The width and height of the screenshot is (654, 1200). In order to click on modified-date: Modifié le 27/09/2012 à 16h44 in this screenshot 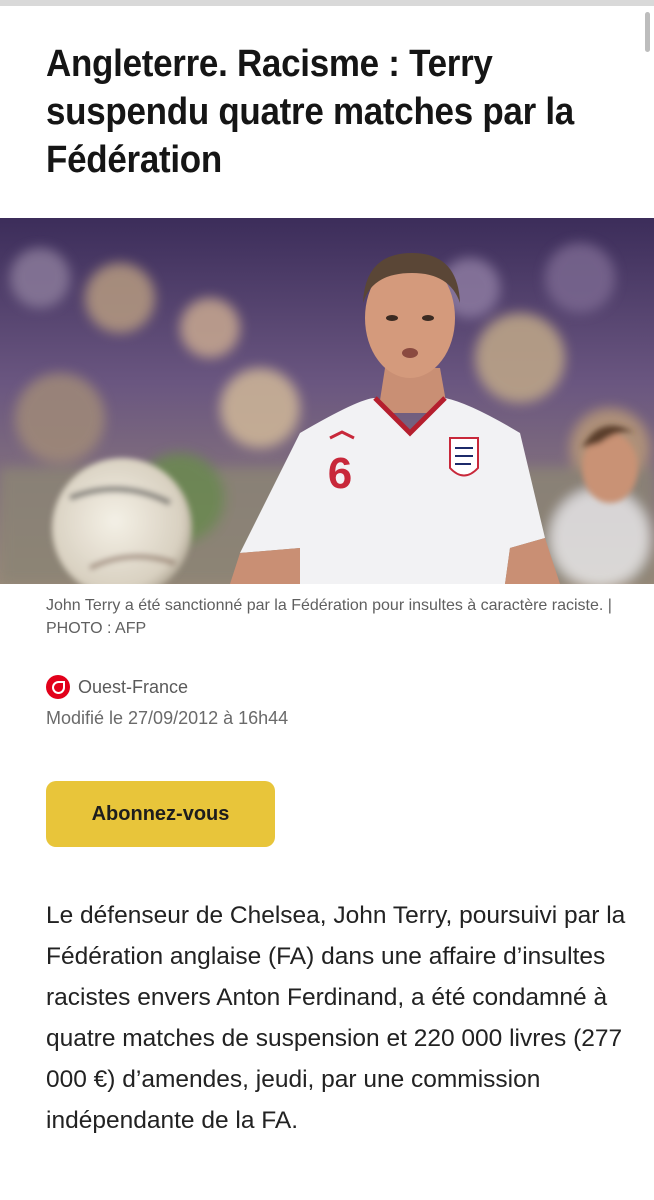, I will do `click(167, 718)`.